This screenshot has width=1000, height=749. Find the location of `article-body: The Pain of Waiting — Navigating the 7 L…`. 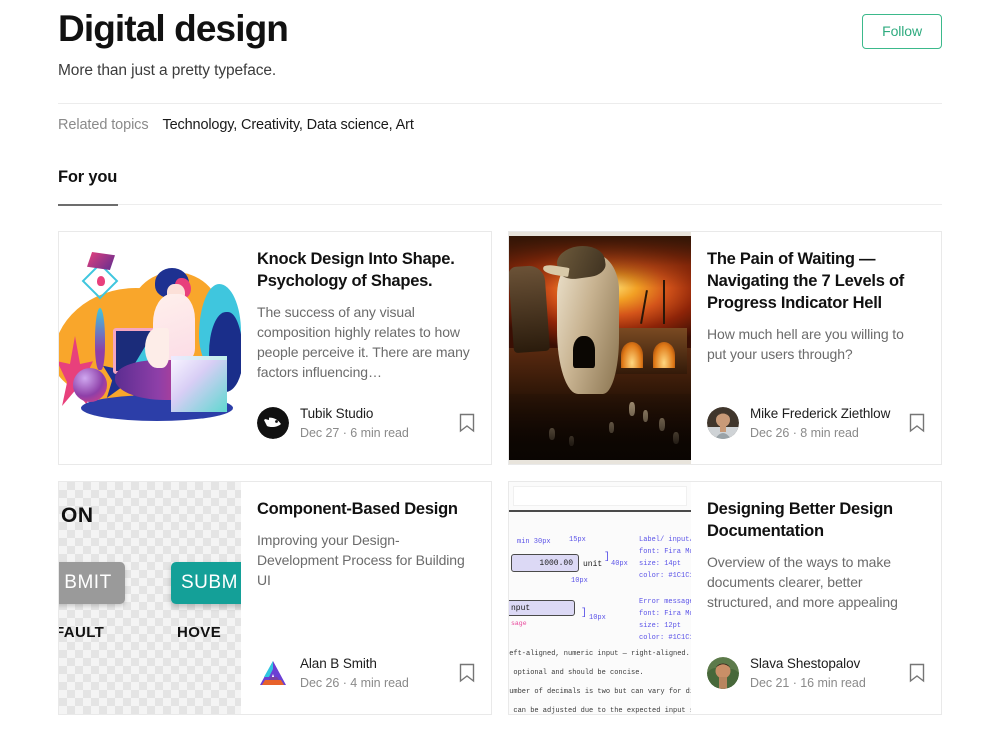

article-body: The Pain of Waiting — Navigating the 7 L… is located at coordinates (816, 348).